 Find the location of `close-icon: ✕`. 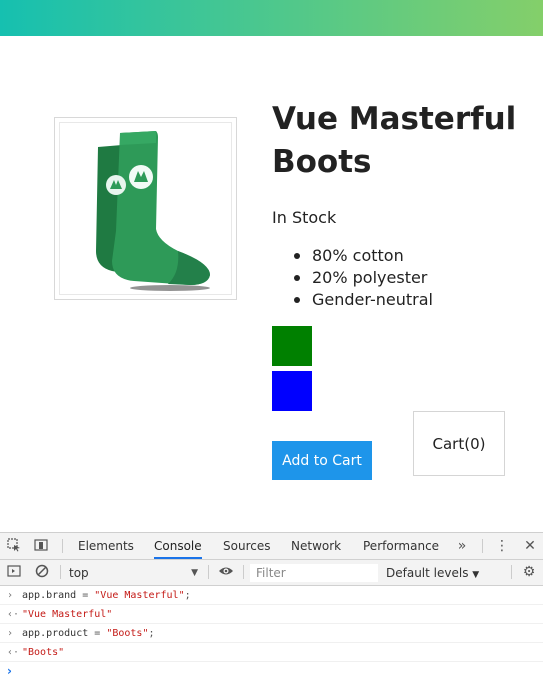

close-icon: ✕ is located at coordinates (530, 546).